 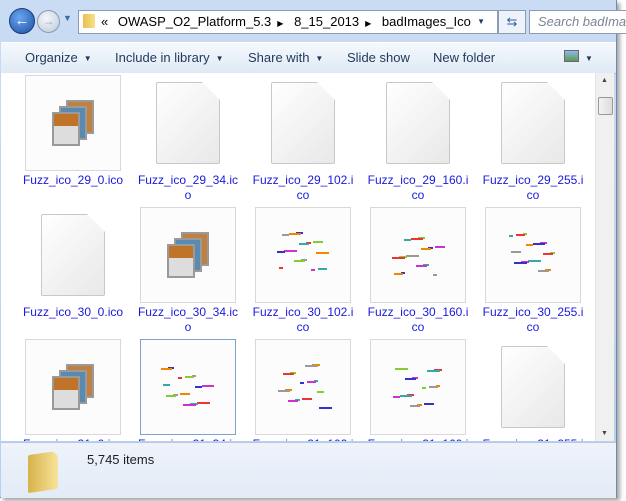 I want to click on address-dropdown-icon: ▼, so click(x=481, y=22).